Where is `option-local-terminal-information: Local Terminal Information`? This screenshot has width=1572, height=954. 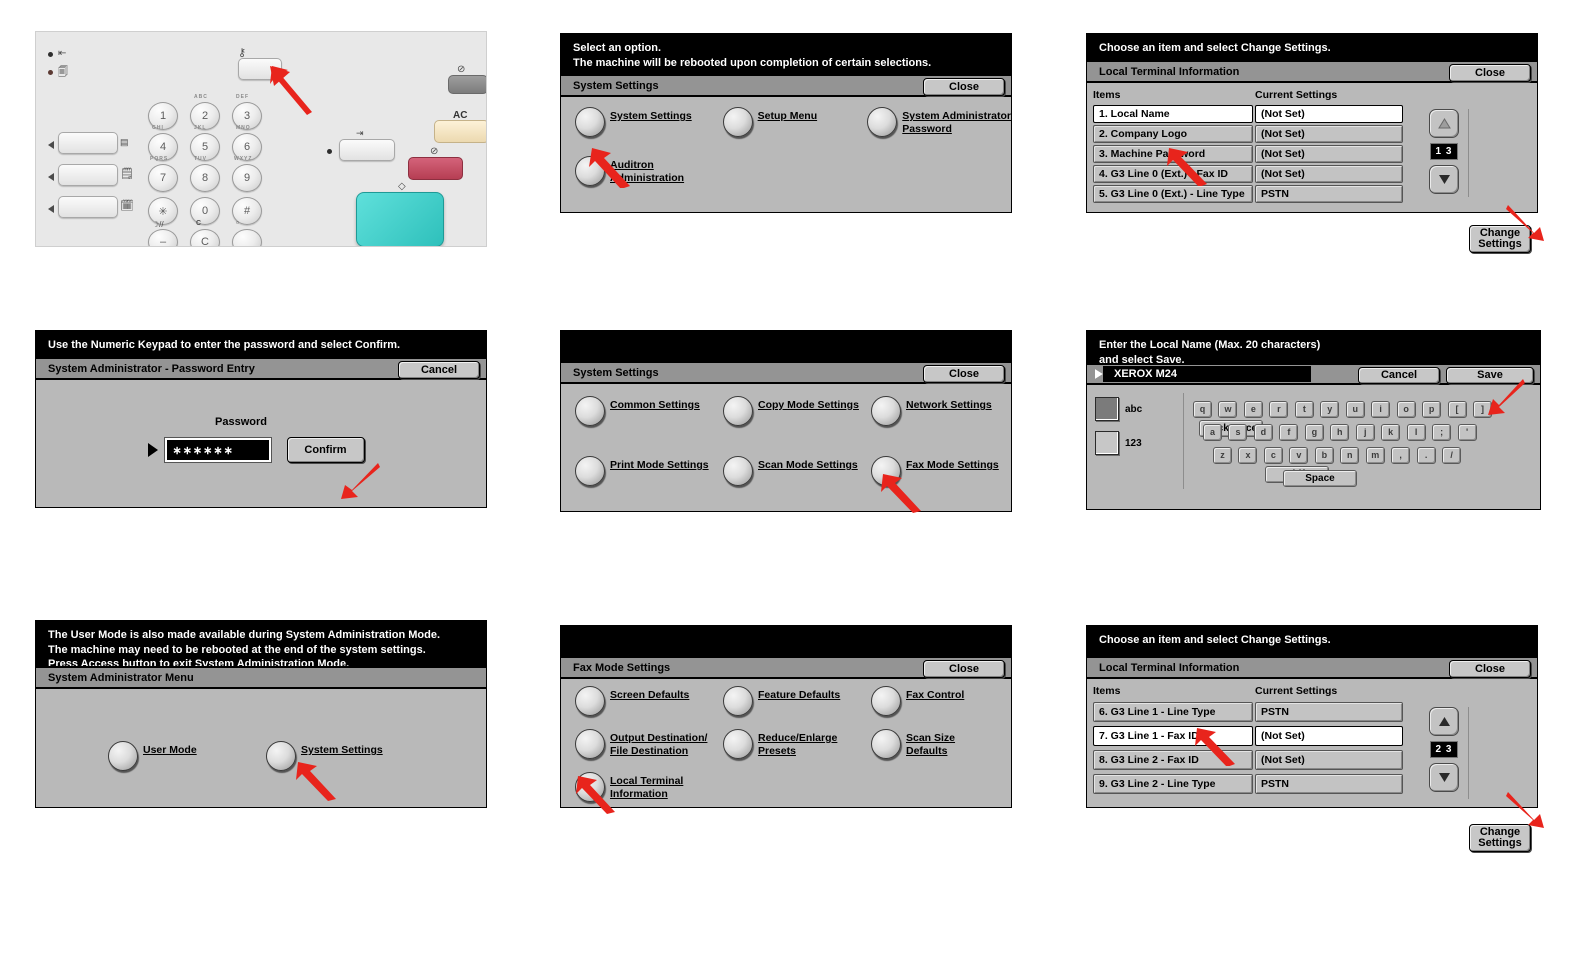 option-local-terminal-information: Local Terminal Information is located at coordinates (629, 787).